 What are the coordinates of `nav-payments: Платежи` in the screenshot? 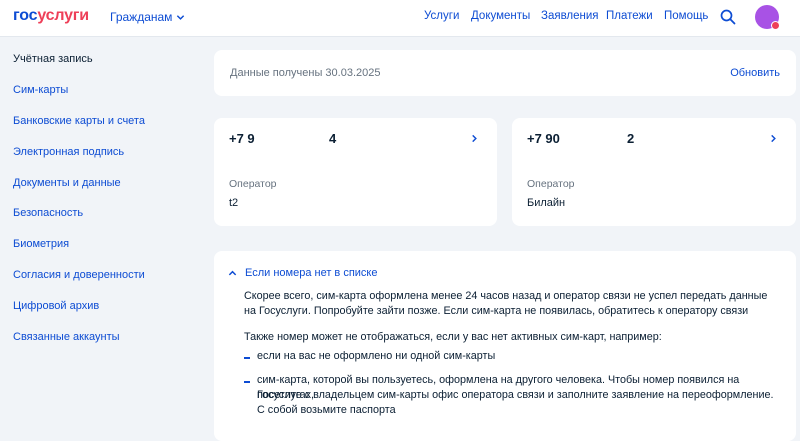 It's located at (629, 16).